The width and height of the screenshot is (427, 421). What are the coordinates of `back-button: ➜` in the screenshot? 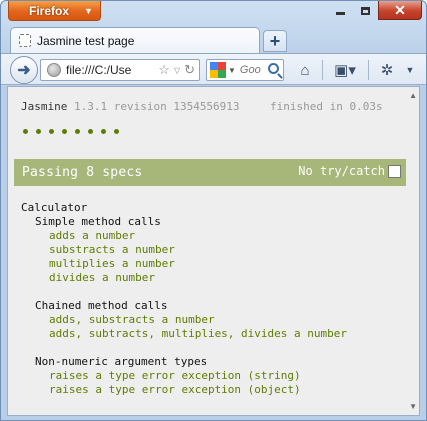 It's located at (24, 70).